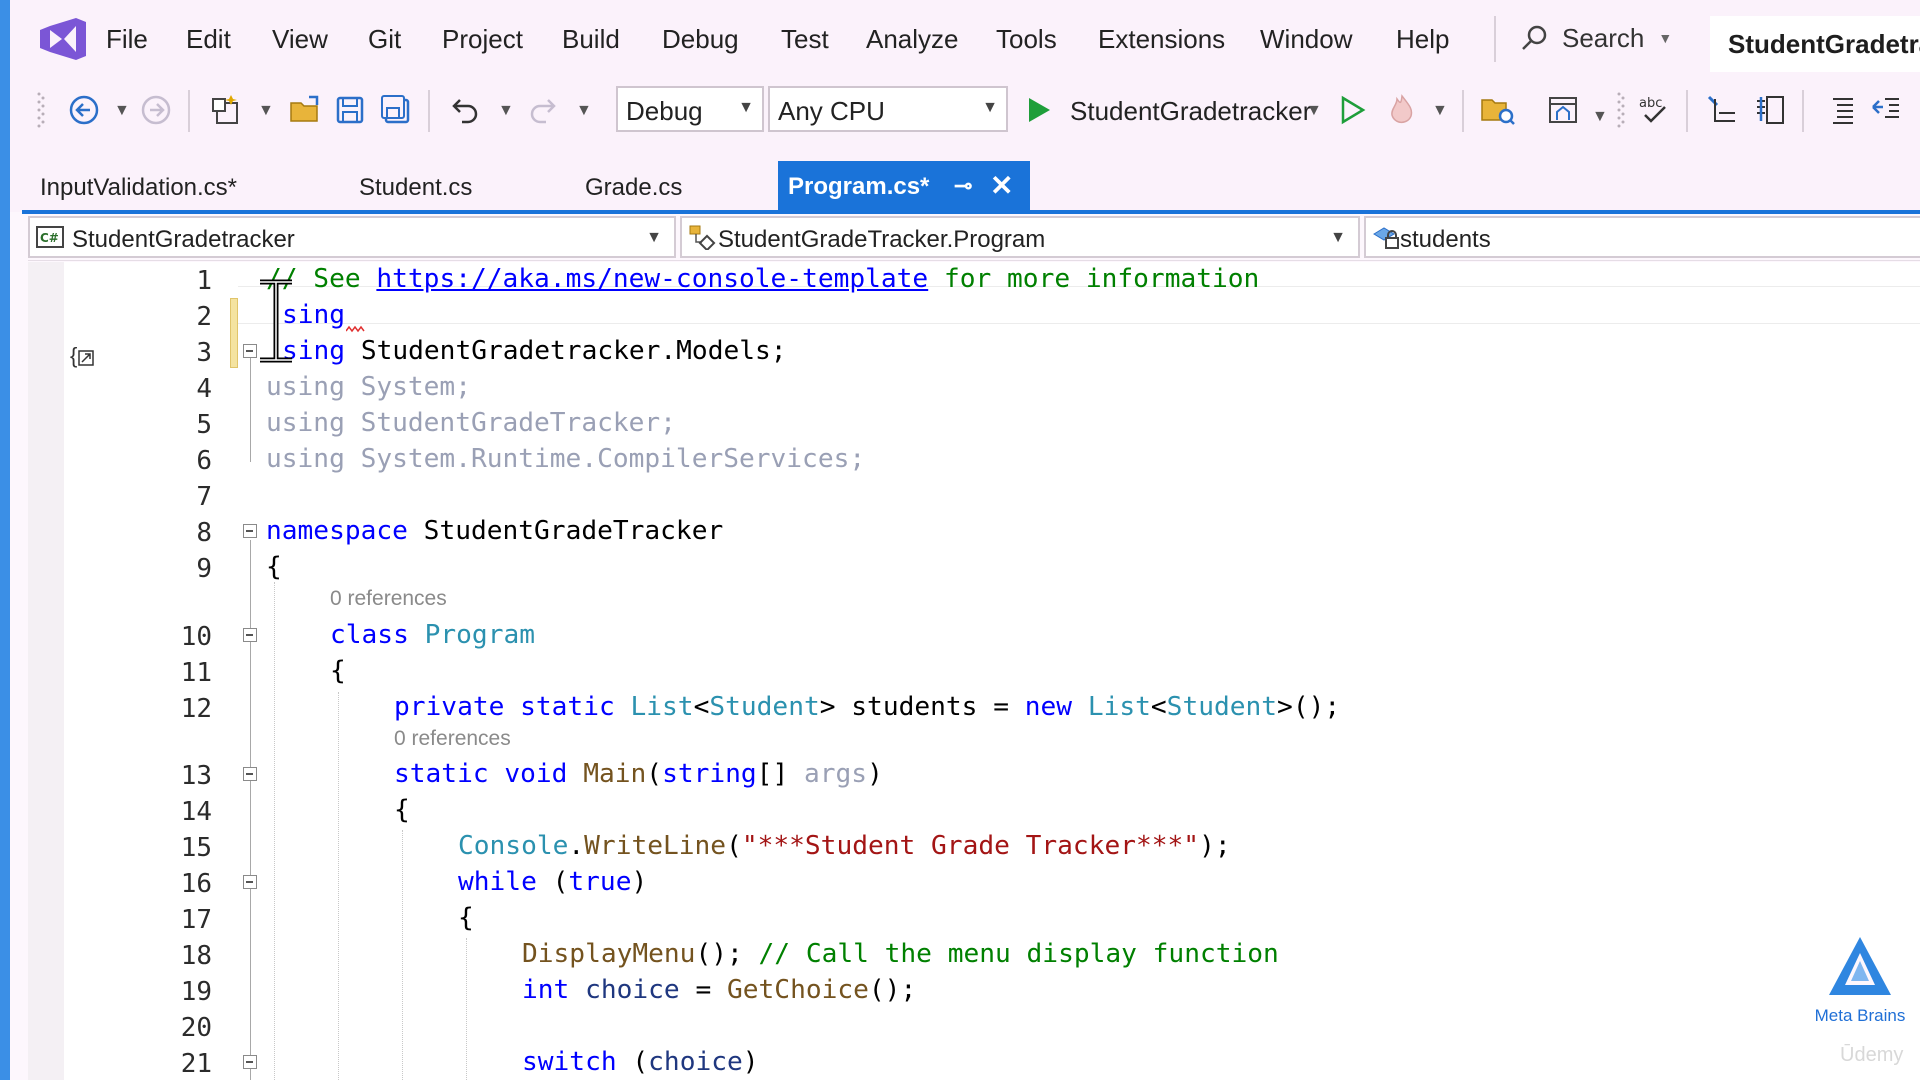 The height and width of the screenshot is (1080, 1920). I want to click on menu-extensions: Extensions, so click(1161, 39).